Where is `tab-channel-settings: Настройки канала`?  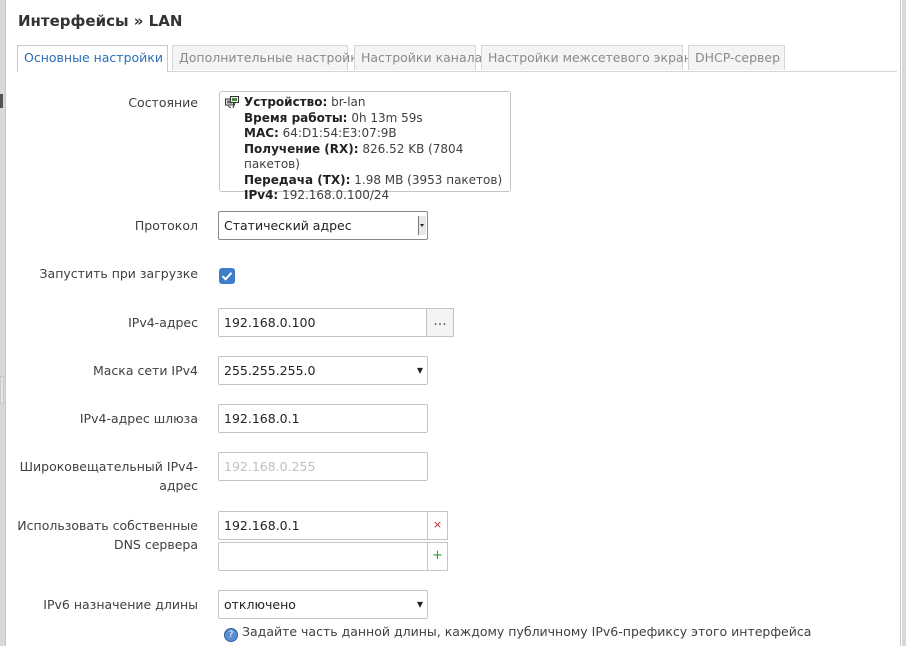
tab-channel-settings: Настройки канала is located at coordinates (418, 57).